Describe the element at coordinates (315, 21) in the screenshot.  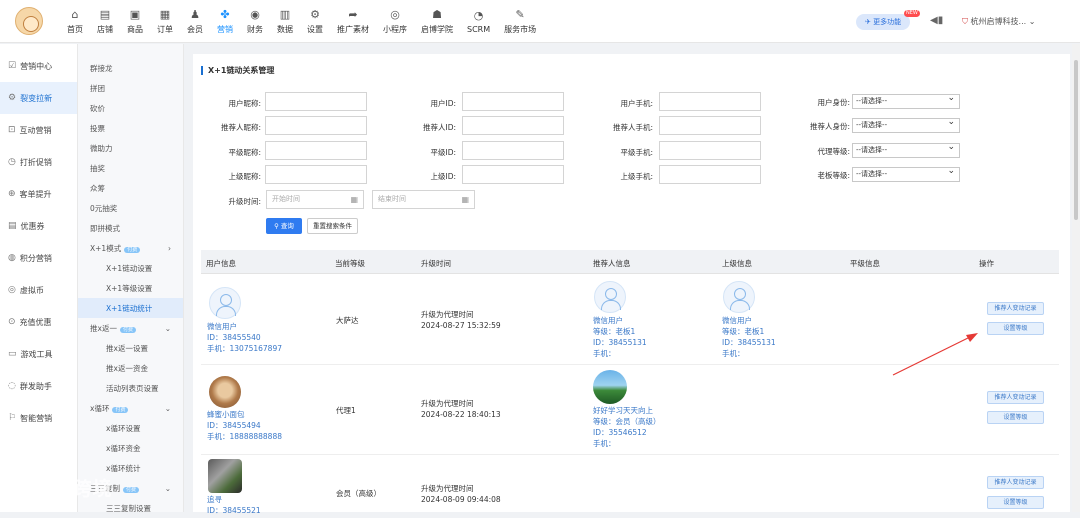
I see `nav-item-8: ⚙ 设置` at that location.